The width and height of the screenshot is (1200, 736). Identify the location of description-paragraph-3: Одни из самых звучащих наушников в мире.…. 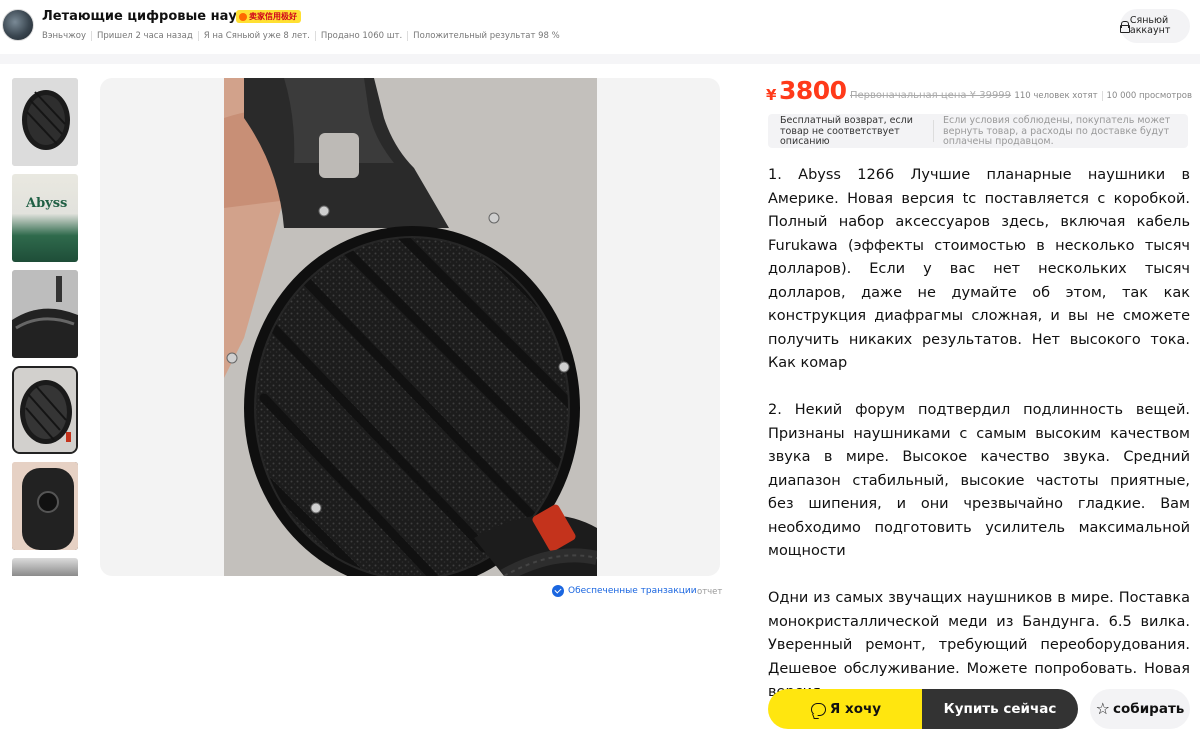
(979, 645).